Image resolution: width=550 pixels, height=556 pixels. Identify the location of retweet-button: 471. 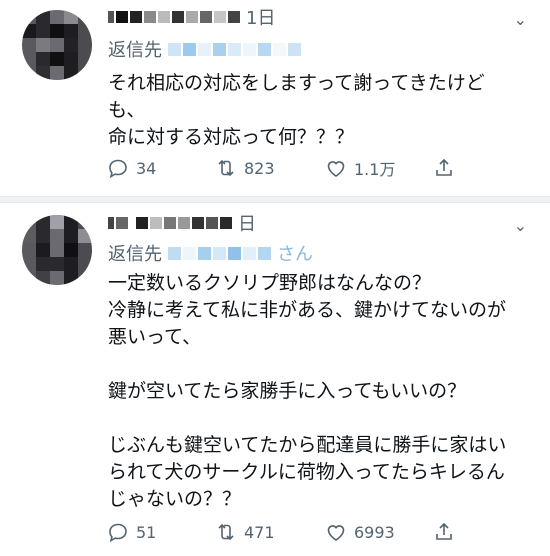
(244, 532).